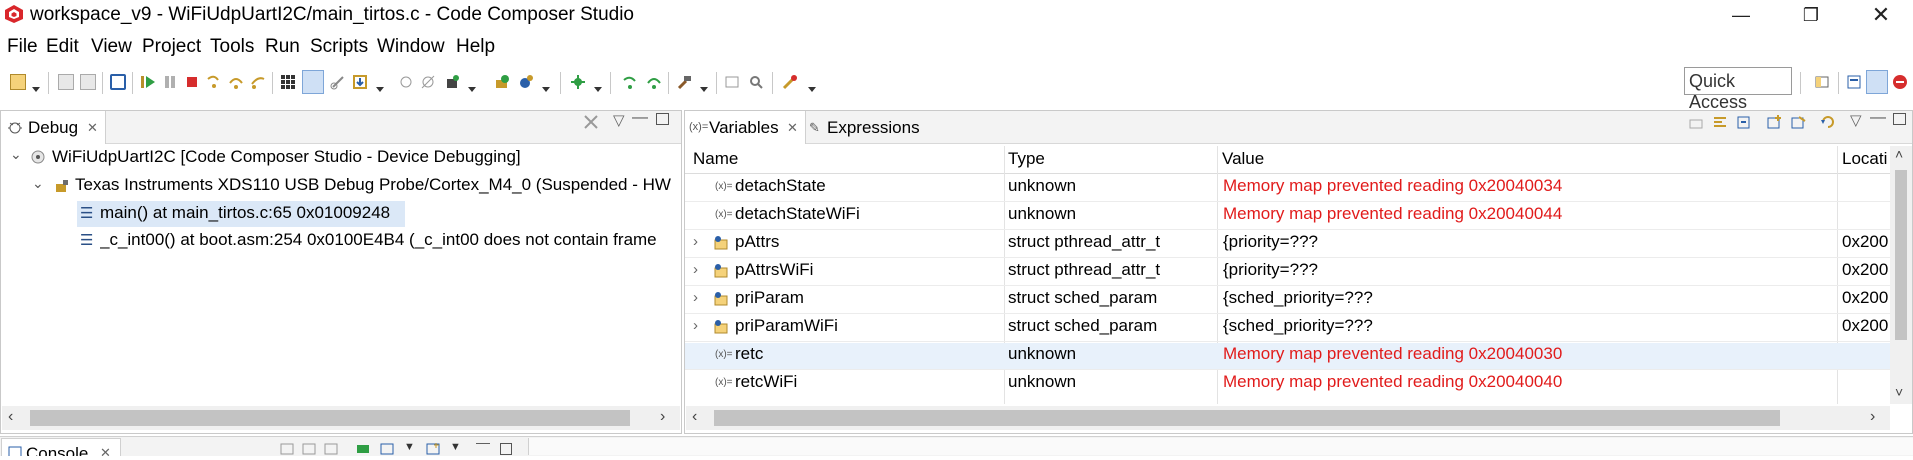 This screenshot has width=1913, height=460. What do you see at coordinates (1247, 418) in the screenshot?
I see `variables-hscroll-thumb` at bounding box center [1247, 418].